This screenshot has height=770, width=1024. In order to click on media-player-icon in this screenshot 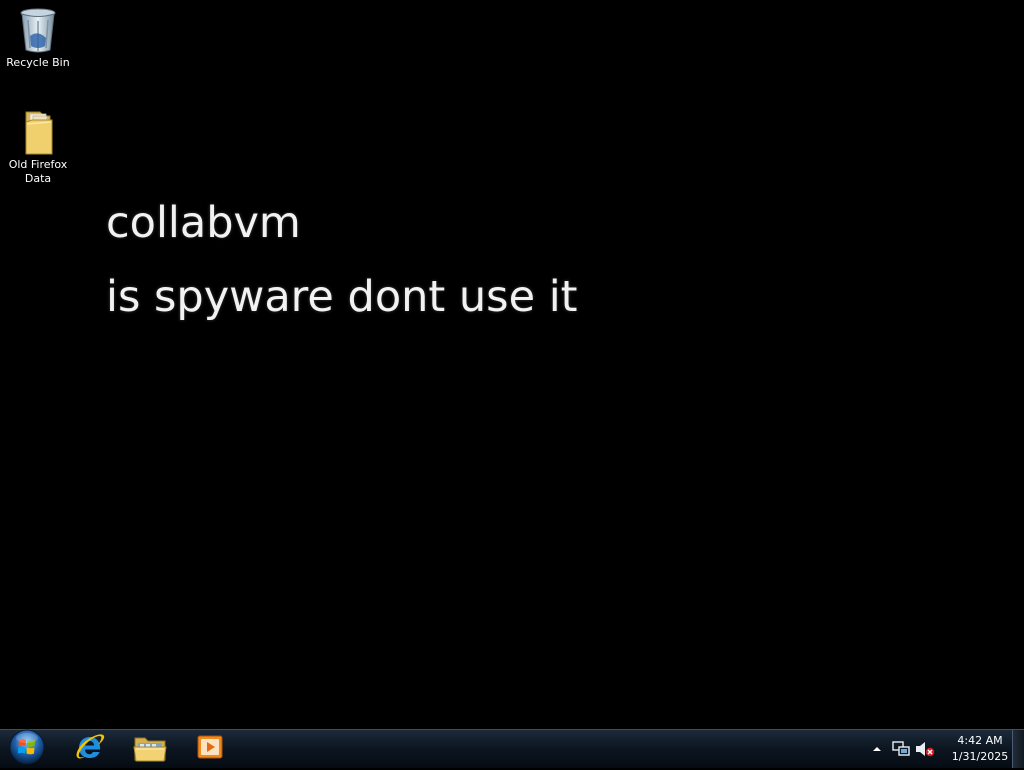, I will do `click(210, 749)`.